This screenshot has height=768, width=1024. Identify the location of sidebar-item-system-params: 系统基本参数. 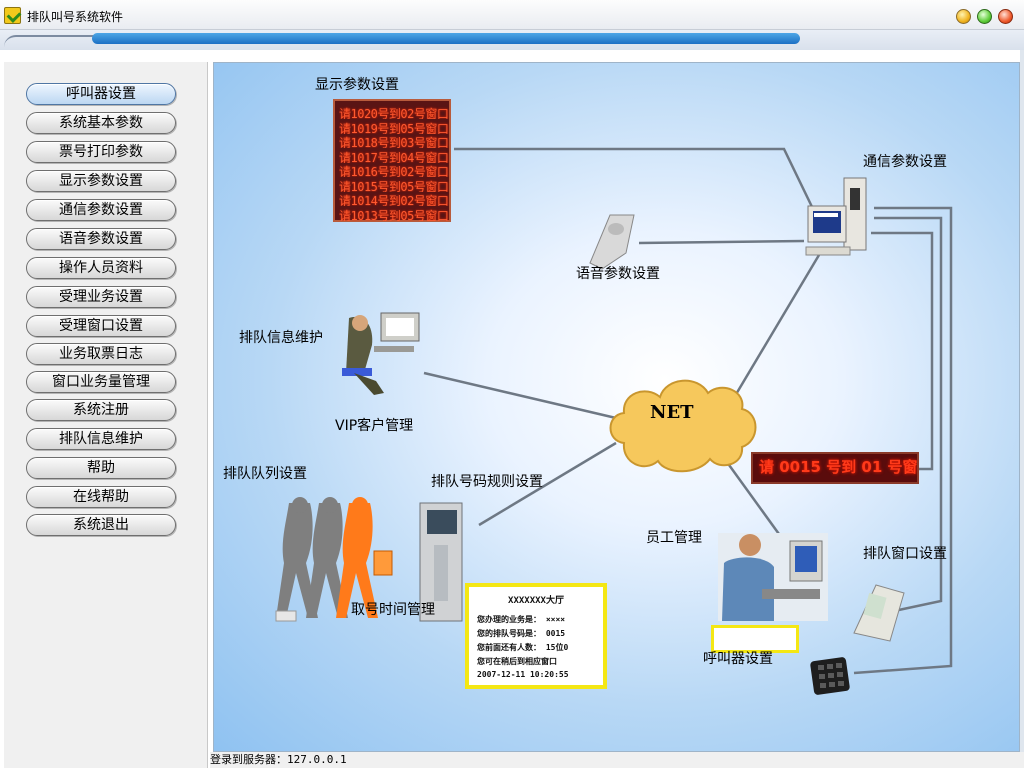
(101, 123).